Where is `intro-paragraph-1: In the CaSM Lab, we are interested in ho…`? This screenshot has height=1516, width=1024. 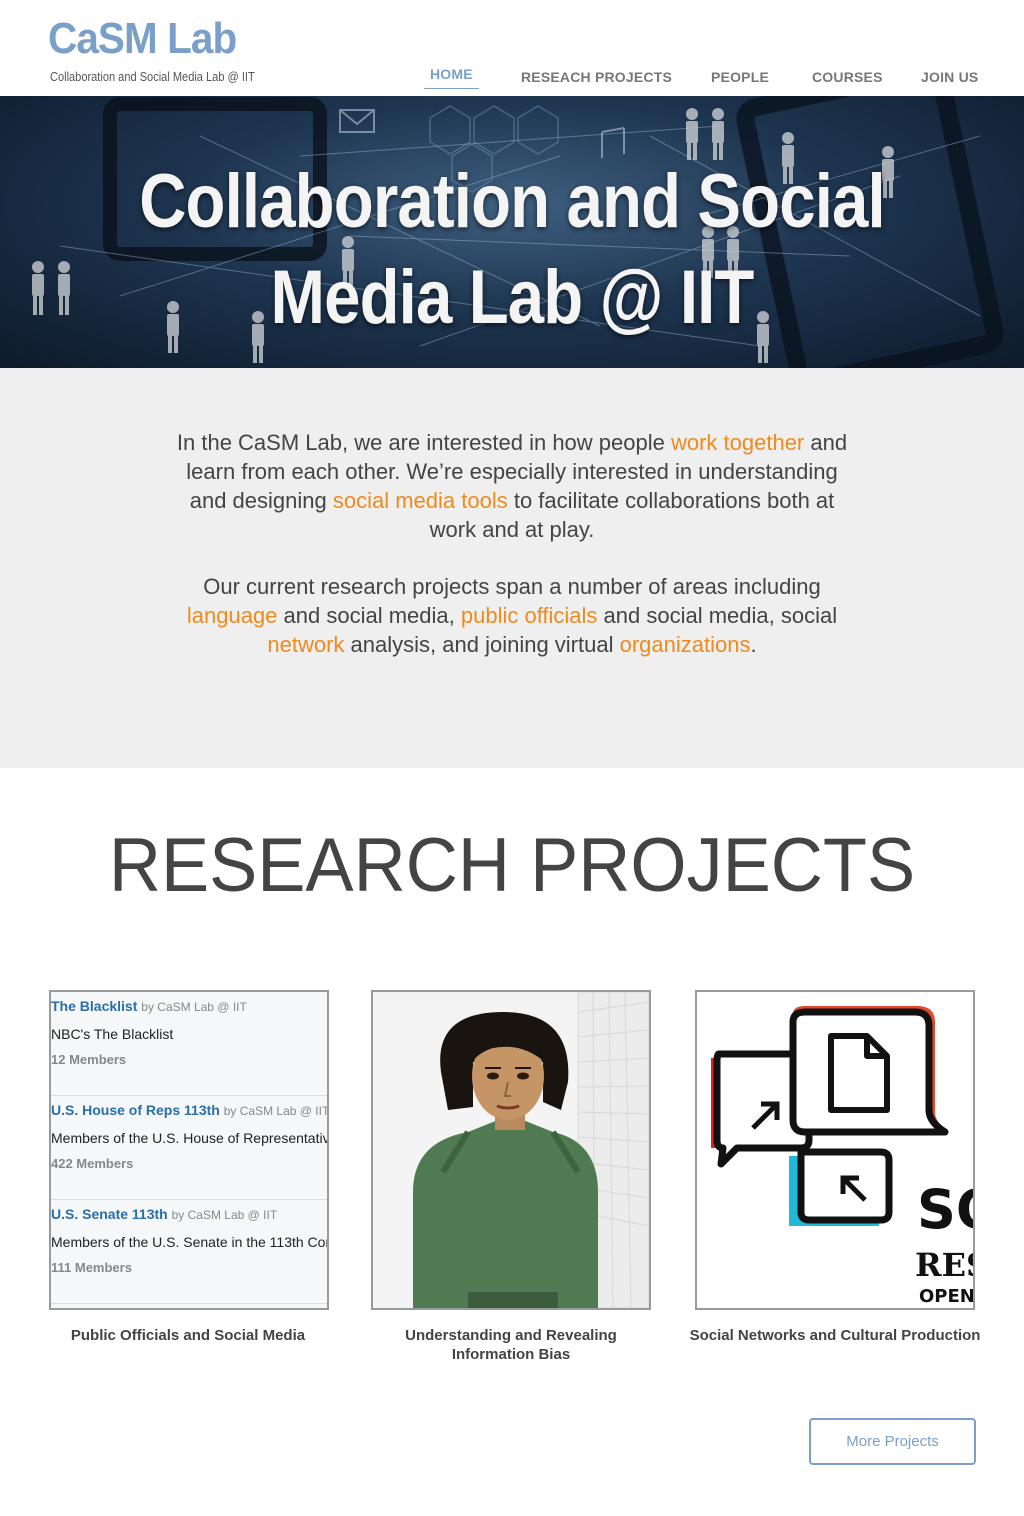 intro-paragraph-1: In the CaSM Lab, we are interested in ho… is located at coordinates (512, 486).